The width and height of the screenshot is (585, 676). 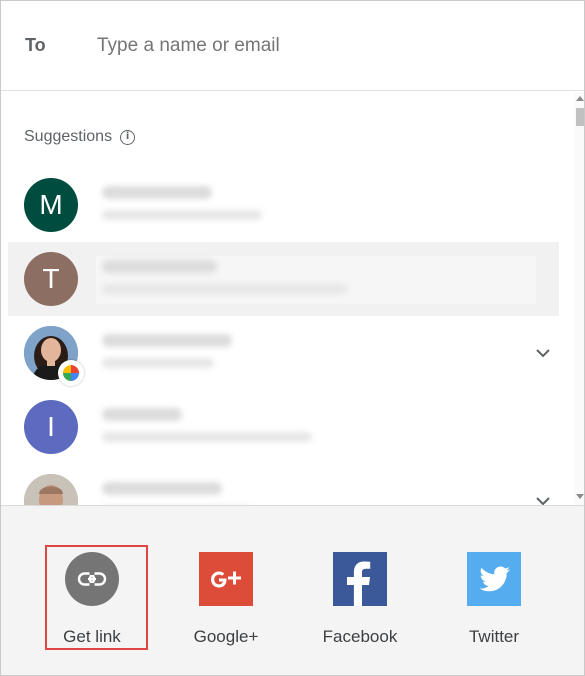 I want to click on twitter-share-button: Twitter, so click(x=494, y=601).